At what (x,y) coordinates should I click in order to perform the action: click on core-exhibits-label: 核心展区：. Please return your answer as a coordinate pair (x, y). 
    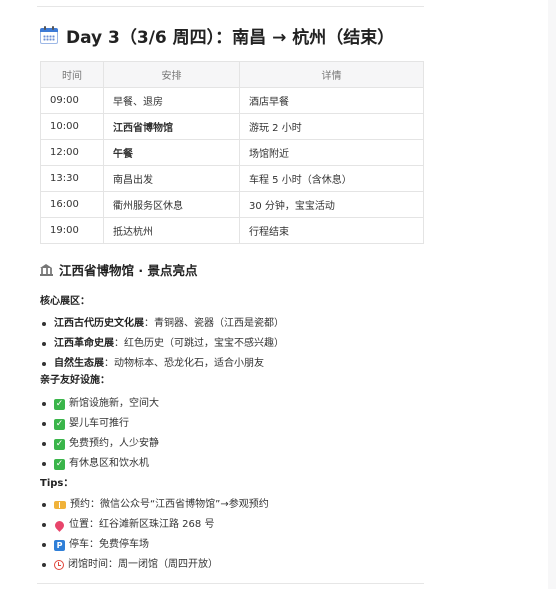
    Looking at the image, I should click on (65, 301).